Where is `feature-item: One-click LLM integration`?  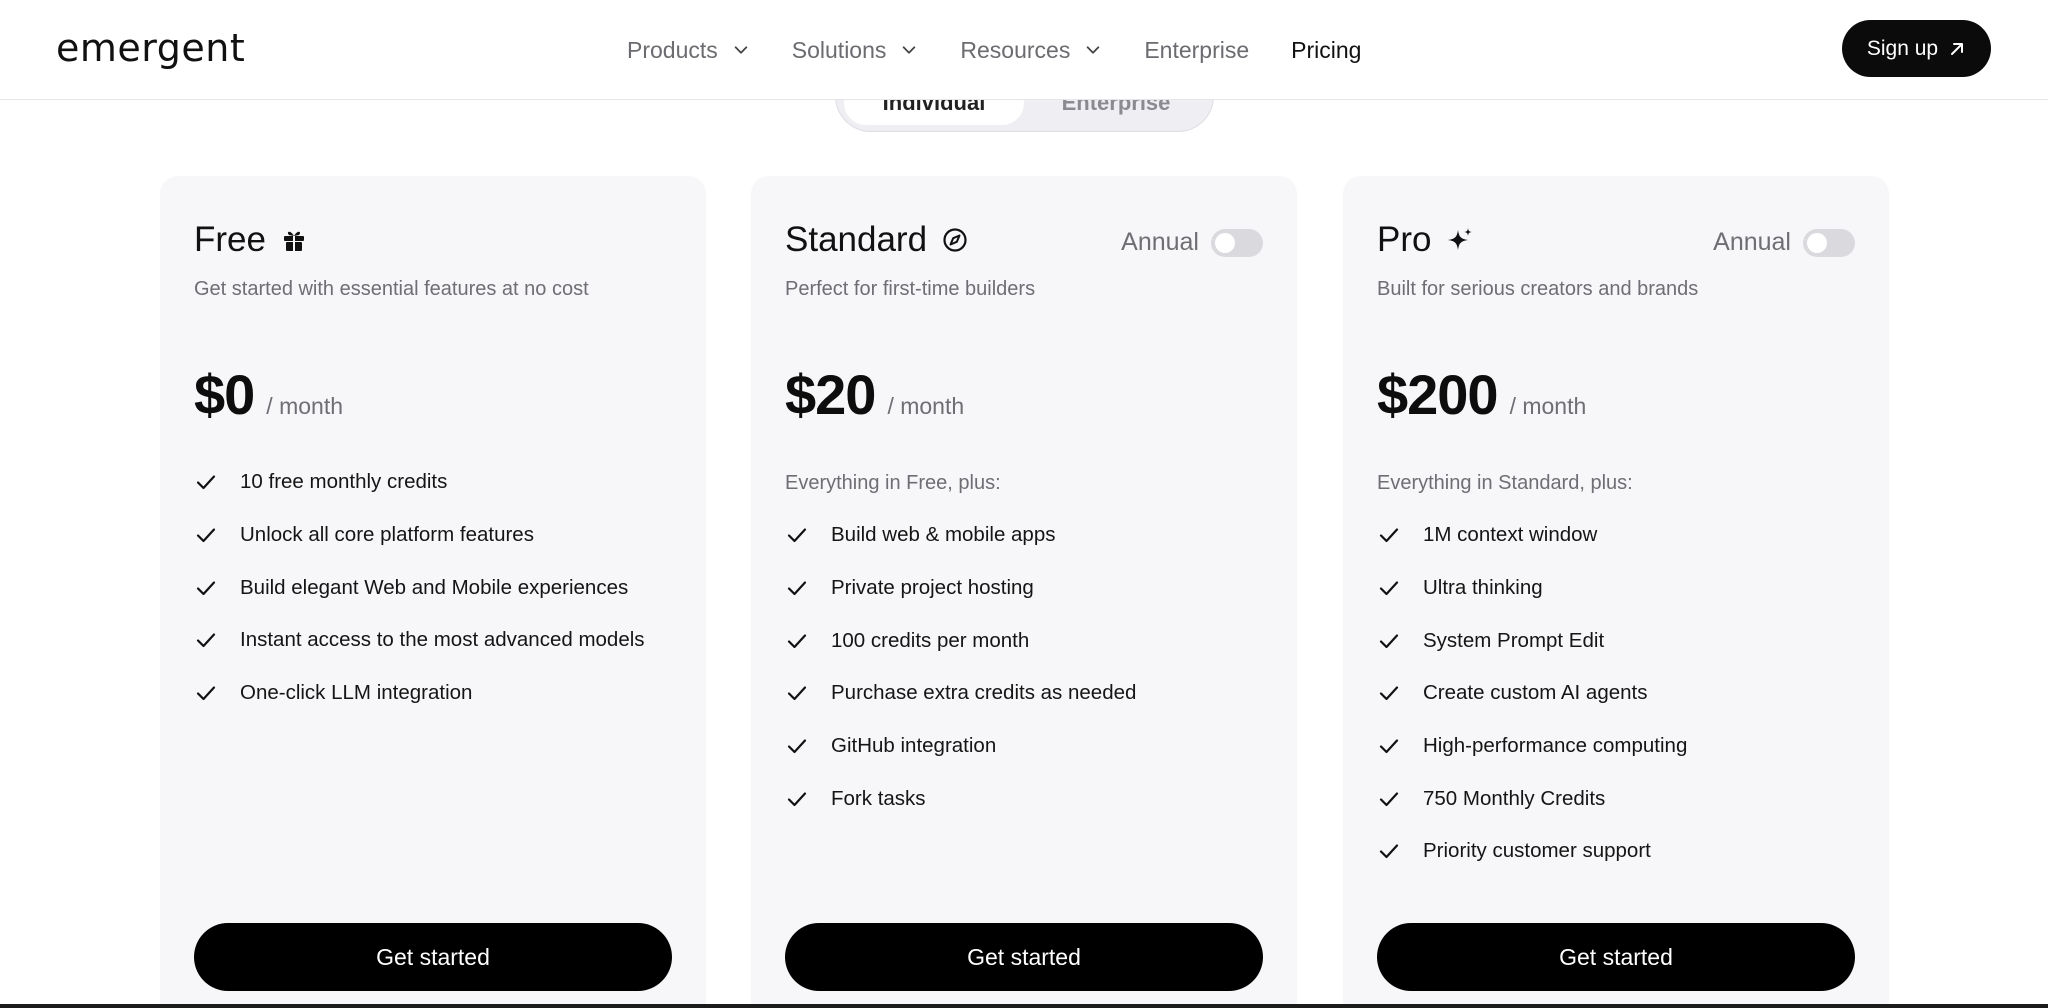 feature-item: One-click LLM integration is located at coordinates (419, 693).